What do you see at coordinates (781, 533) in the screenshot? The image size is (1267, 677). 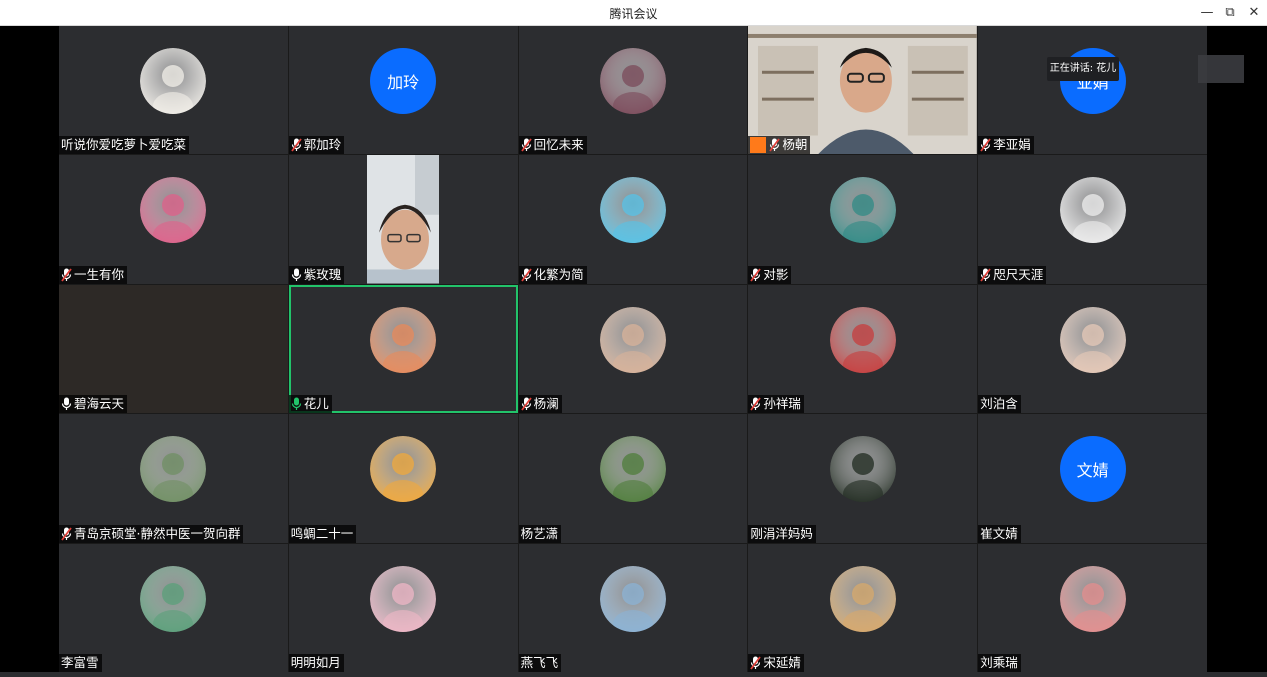 I see `participant-name: 刚涓洋妈妈` at bounding box center [781, 533].